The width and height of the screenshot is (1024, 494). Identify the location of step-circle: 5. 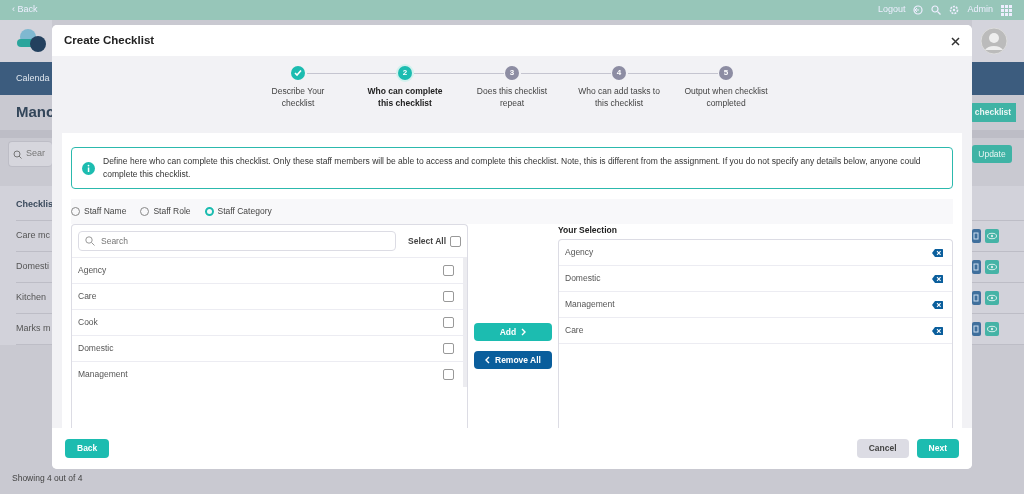
(726, 73).